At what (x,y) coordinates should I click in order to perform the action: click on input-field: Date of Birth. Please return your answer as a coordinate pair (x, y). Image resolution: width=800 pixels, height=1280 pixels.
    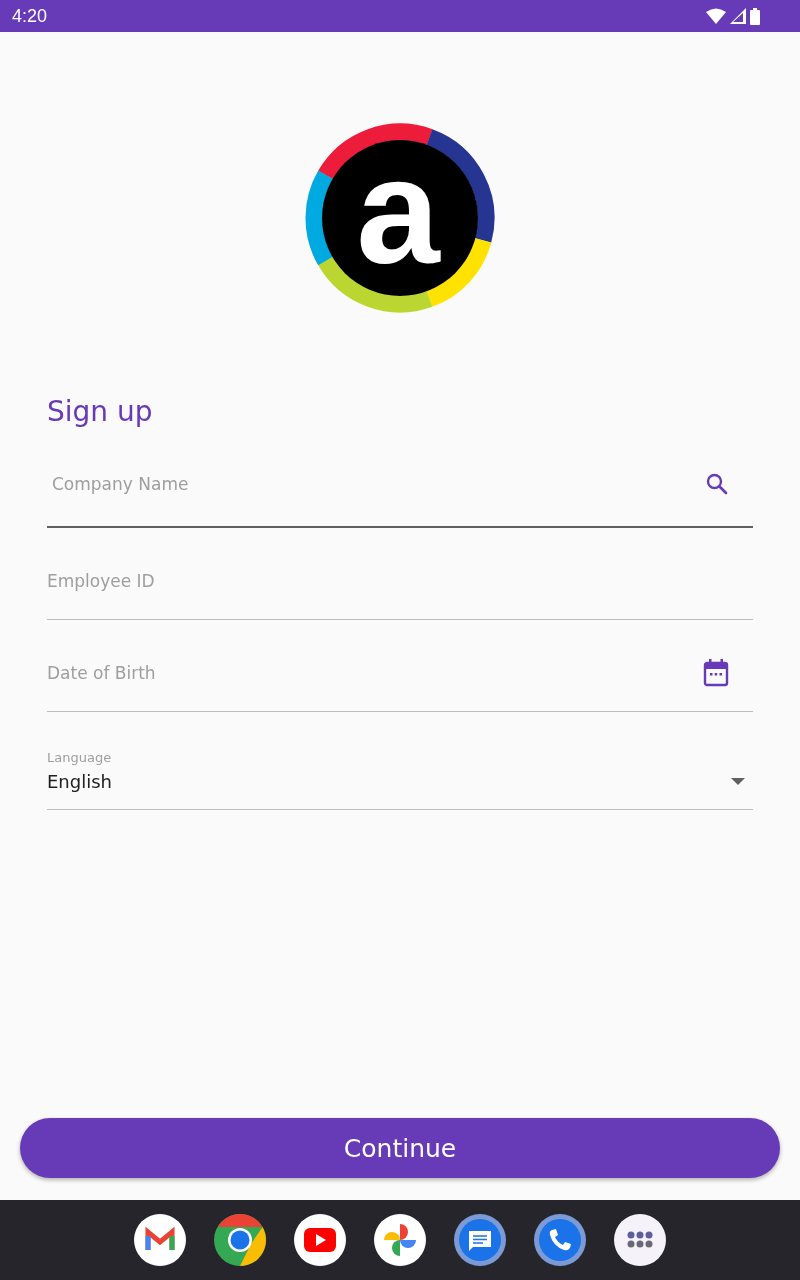
    Looking at the image, I should click on (375, 672).